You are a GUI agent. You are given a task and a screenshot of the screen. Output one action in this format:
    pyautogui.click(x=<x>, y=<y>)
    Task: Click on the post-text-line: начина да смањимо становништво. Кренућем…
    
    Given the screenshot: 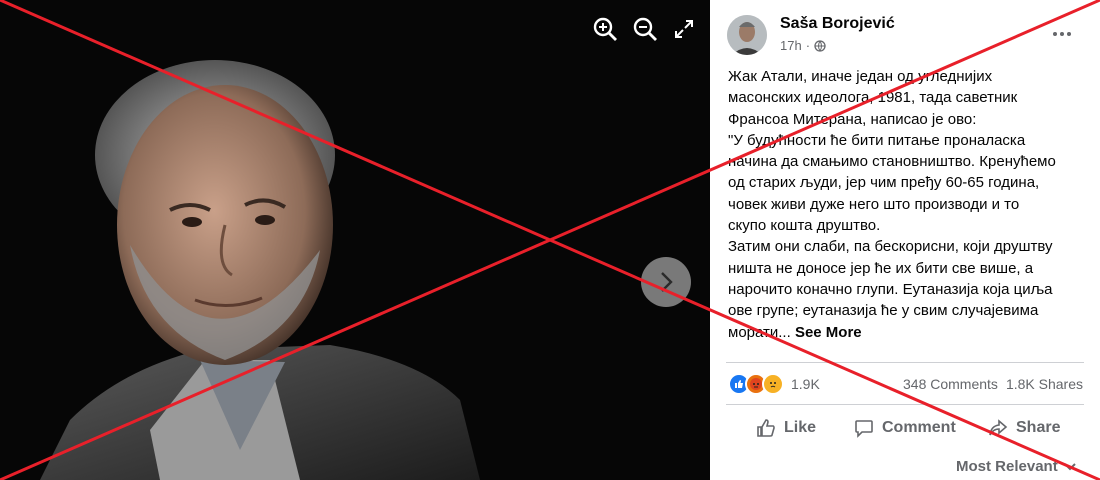 What is the action you would take?
    pyautogui.click(x=892, y=162)
    